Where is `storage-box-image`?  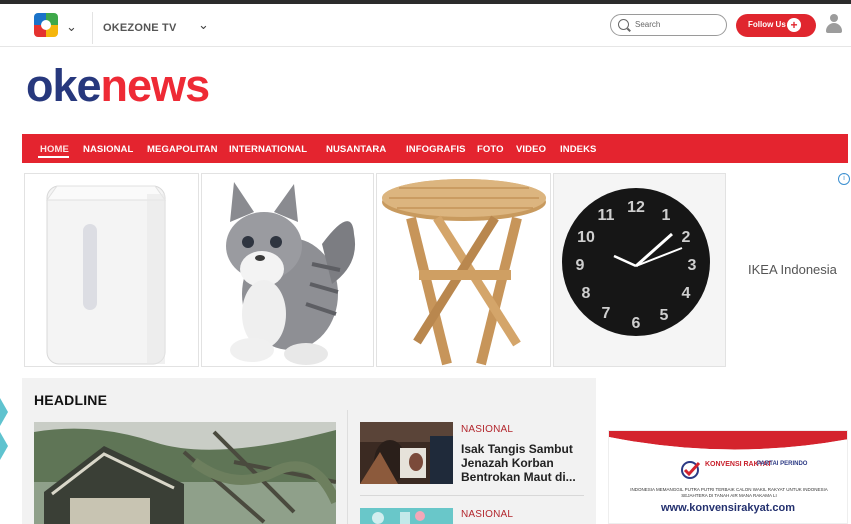 storage-box-image is located at coordinates (106, 275).